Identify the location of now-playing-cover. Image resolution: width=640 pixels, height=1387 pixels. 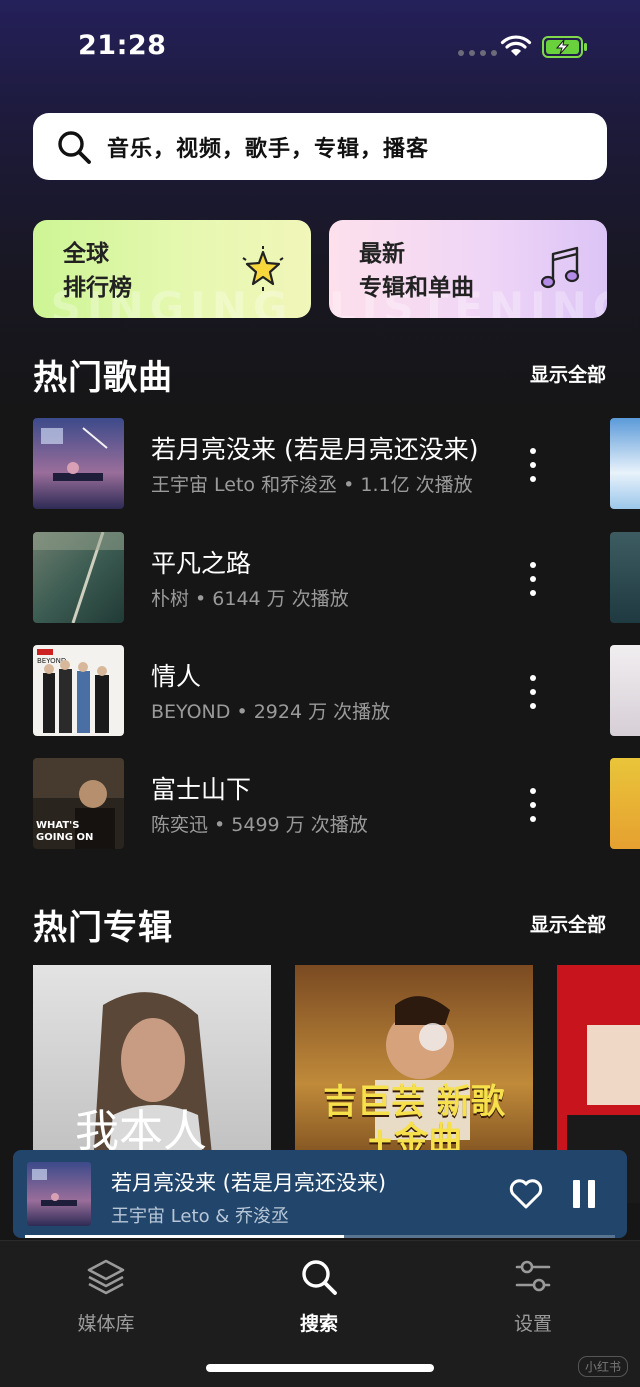
(59, 1194).